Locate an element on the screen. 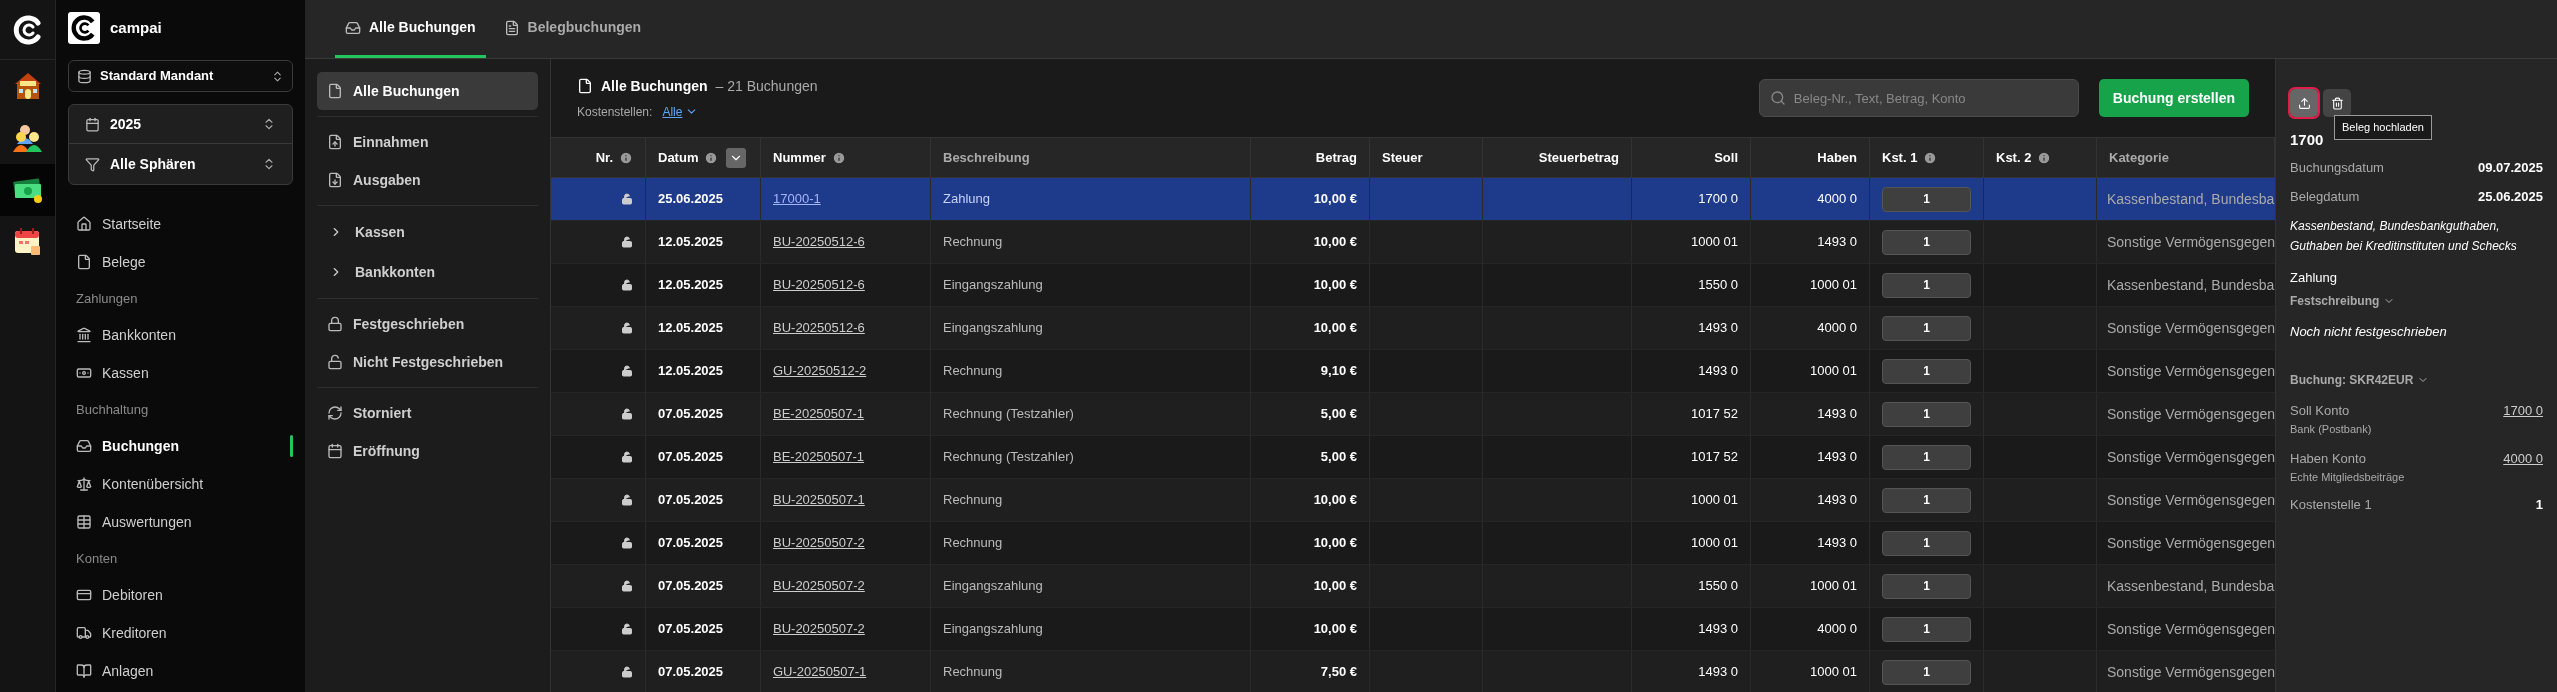  column-header: Kst. 2 is located at coordinates (2040, 157).